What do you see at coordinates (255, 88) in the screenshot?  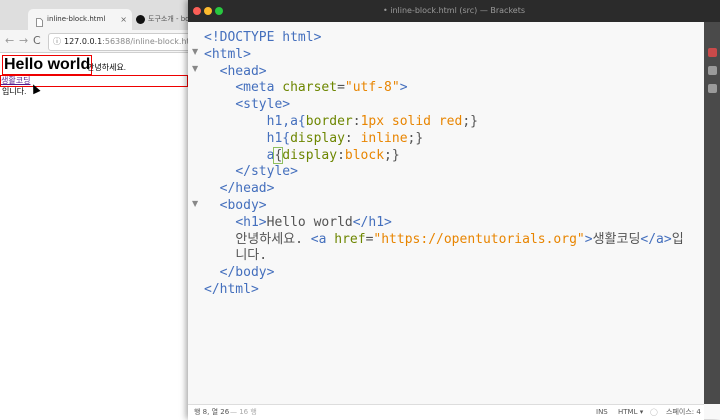 I see `meta-tag: <meta` at bounding box center [255, 88].